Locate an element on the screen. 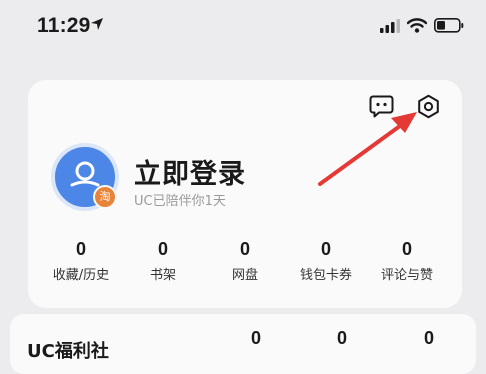 This screenshot has width=486, height=374. annotation-arrow is located at coordinates (367, 149).